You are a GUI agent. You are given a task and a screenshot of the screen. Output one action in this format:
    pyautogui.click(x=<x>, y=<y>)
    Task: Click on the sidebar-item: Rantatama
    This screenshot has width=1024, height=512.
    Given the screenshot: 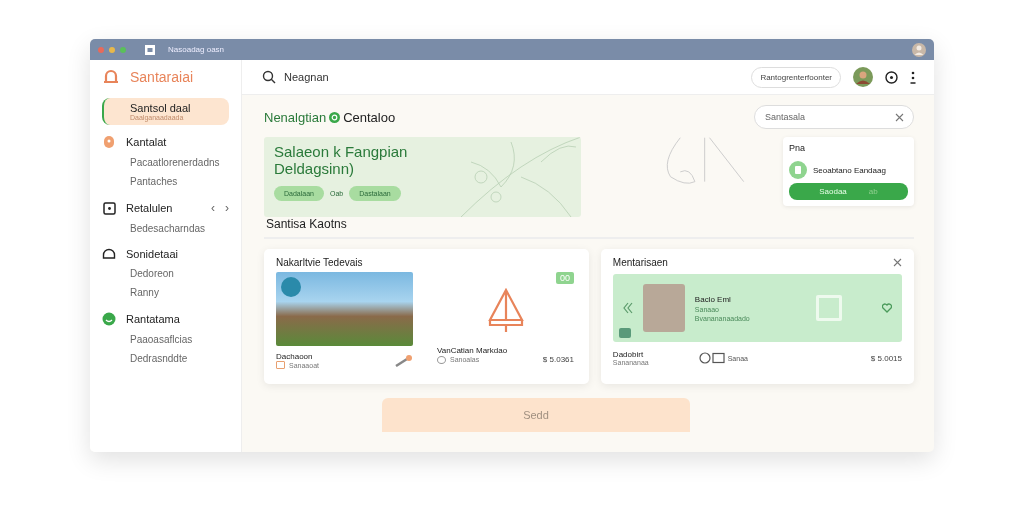 What is the action you would take?
    pyautogui.click(x=165, y=319)
    